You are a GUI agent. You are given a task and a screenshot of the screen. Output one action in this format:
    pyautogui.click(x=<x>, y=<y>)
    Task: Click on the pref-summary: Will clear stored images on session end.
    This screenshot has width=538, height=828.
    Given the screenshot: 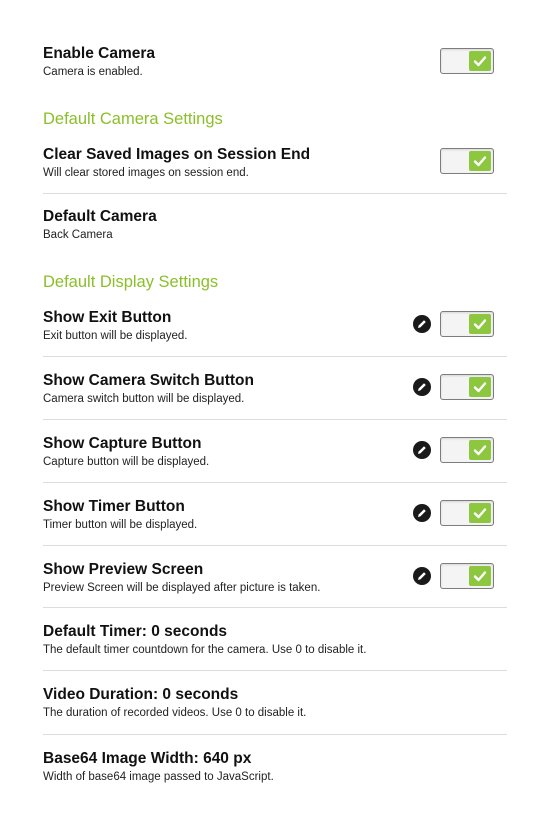 What is the action you would take?
    pyautogui.click(x=146, y=173)
    